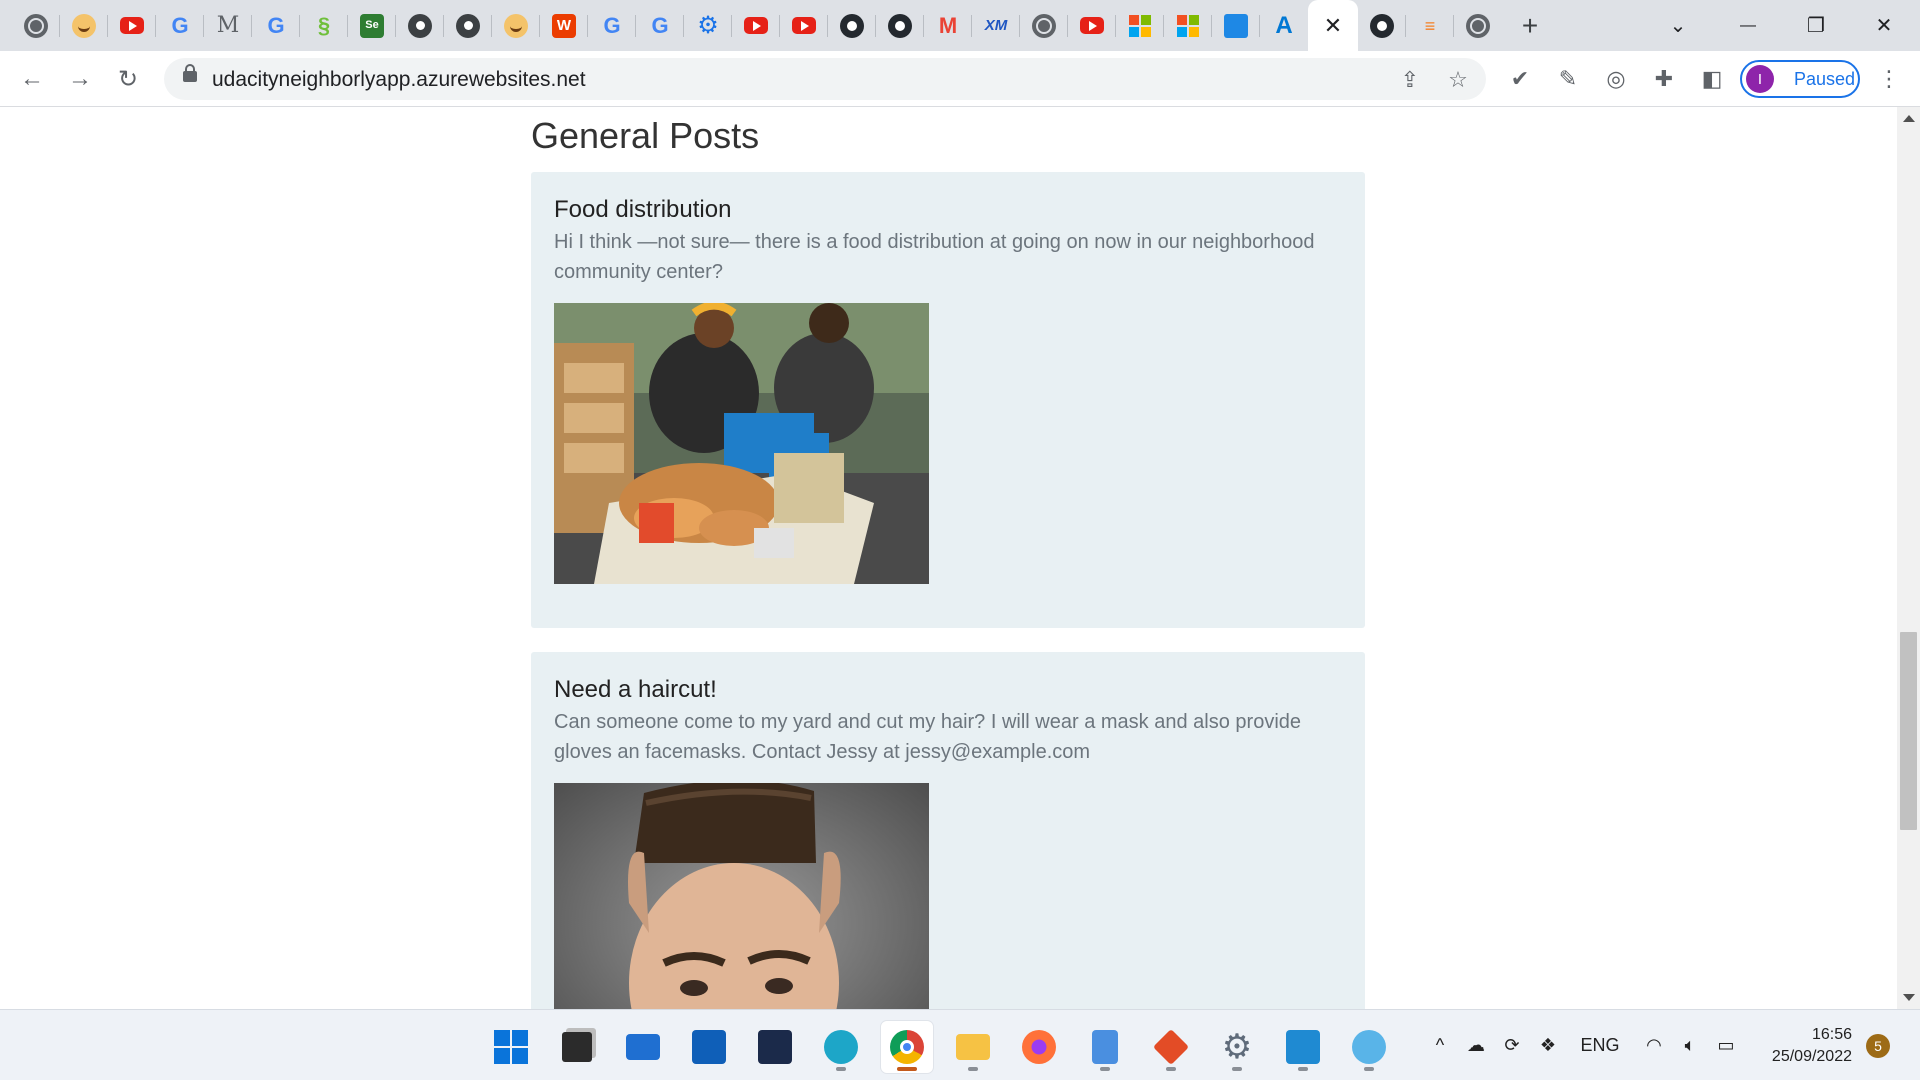  Describe the element at coordinates (1284, 25) in the screenshot. I see `tab-azure: A` at that location.